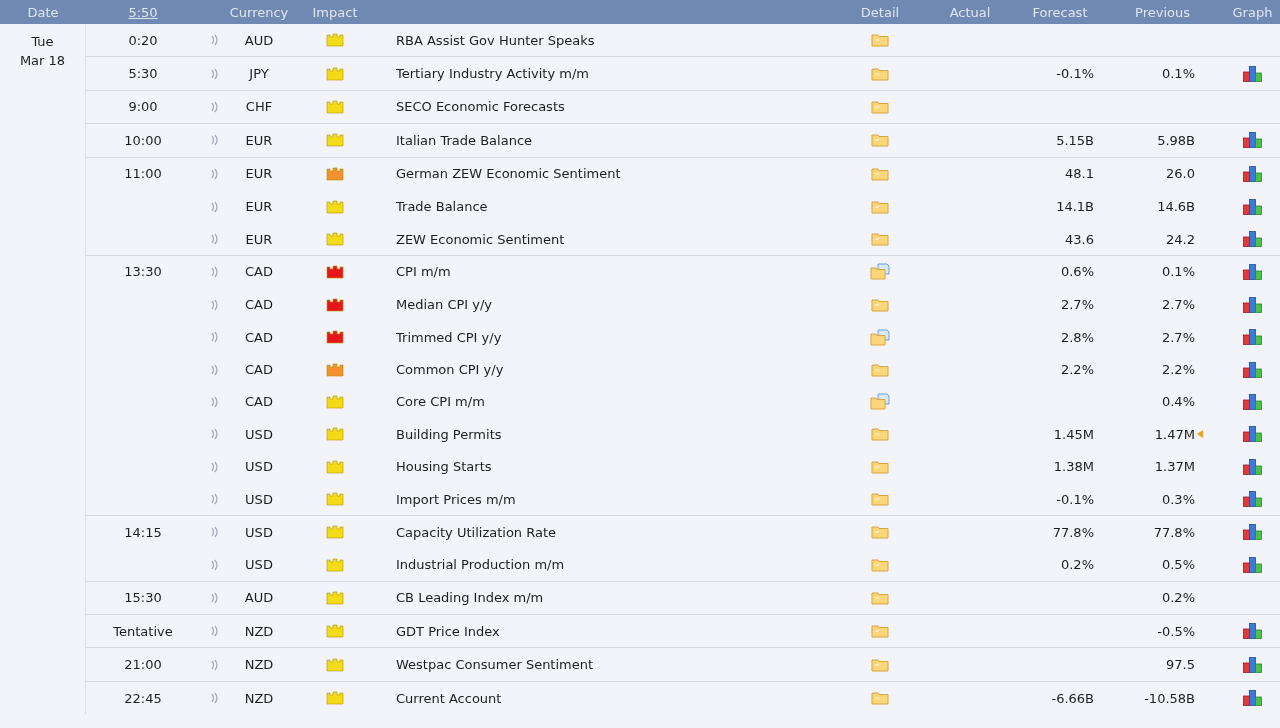 The image size is (1280, 728). Describe the element at coordinates (259, 665) in the screenshot. I see `currency-code: NZD` at that location.